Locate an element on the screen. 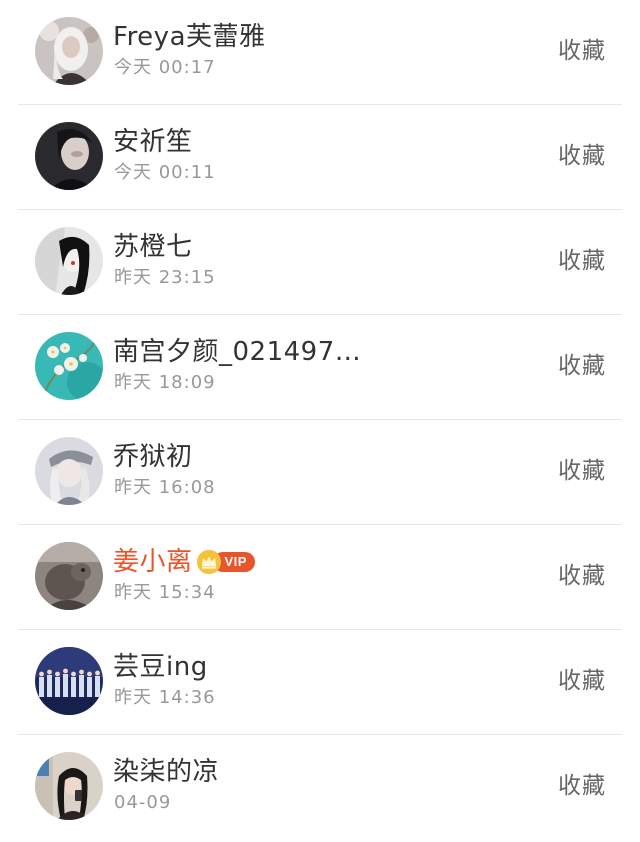 This screenshot has width=640, height=842. user-name: 姜小离 VIP is located at coordinates (184, 562).